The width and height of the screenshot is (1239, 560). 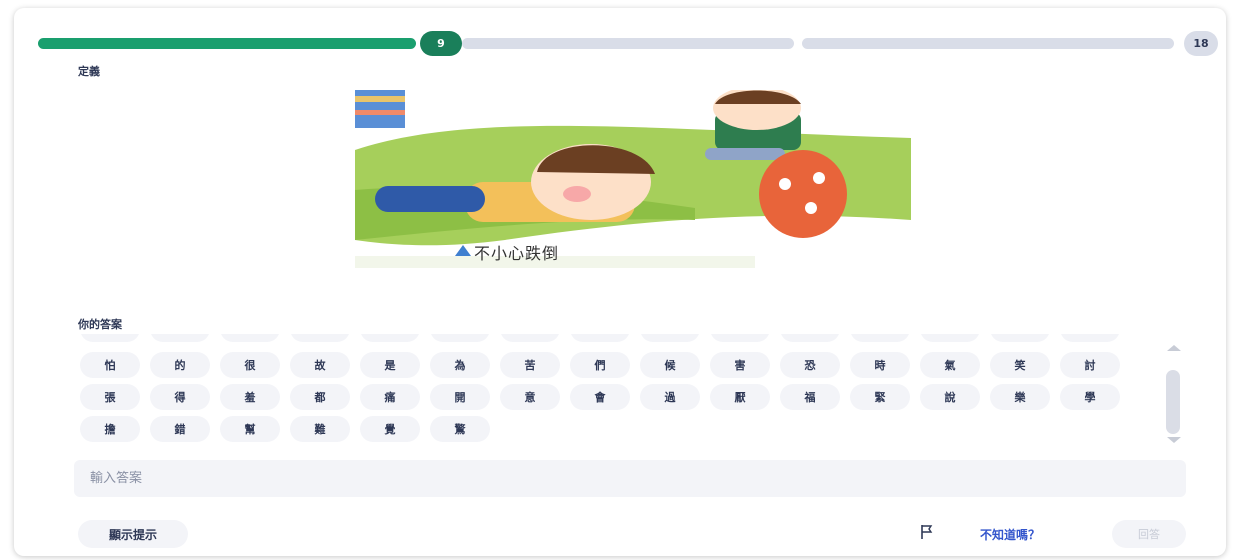 What do you see at coordinates (950, 365) in the screenshot?
I see `character-tile: 氣` at bounding box center [950, 365].